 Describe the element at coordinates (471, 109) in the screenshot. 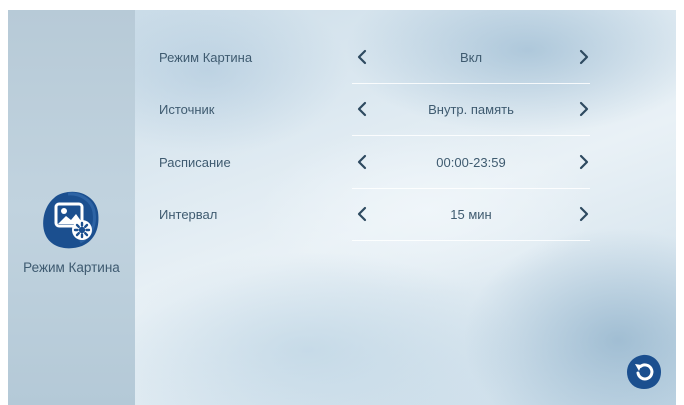

I see `setting-value: Внутр. память` at that location.